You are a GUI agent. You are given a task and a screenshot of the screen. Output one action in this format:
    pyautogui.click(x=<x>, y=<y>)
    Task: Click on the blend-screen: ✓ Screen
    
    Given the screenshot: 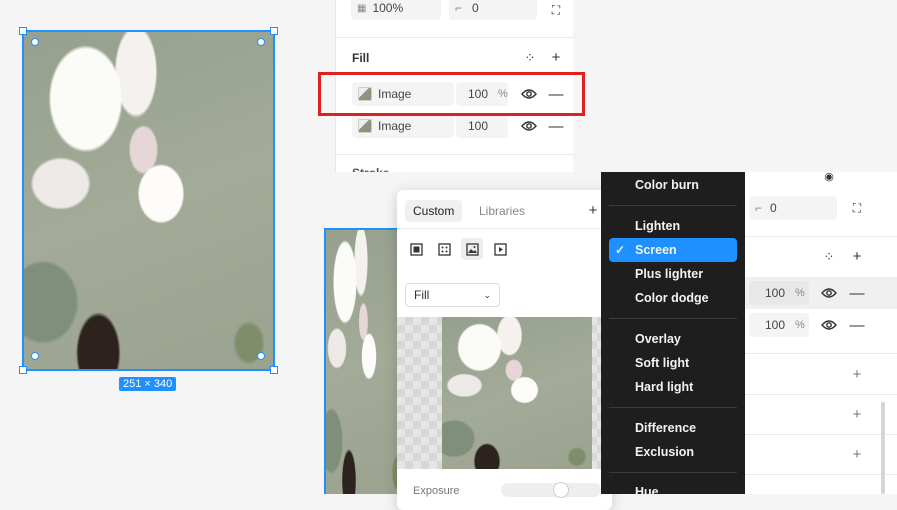 What is the action you would take?
    pyautogui.click(x=673, y=250)
    